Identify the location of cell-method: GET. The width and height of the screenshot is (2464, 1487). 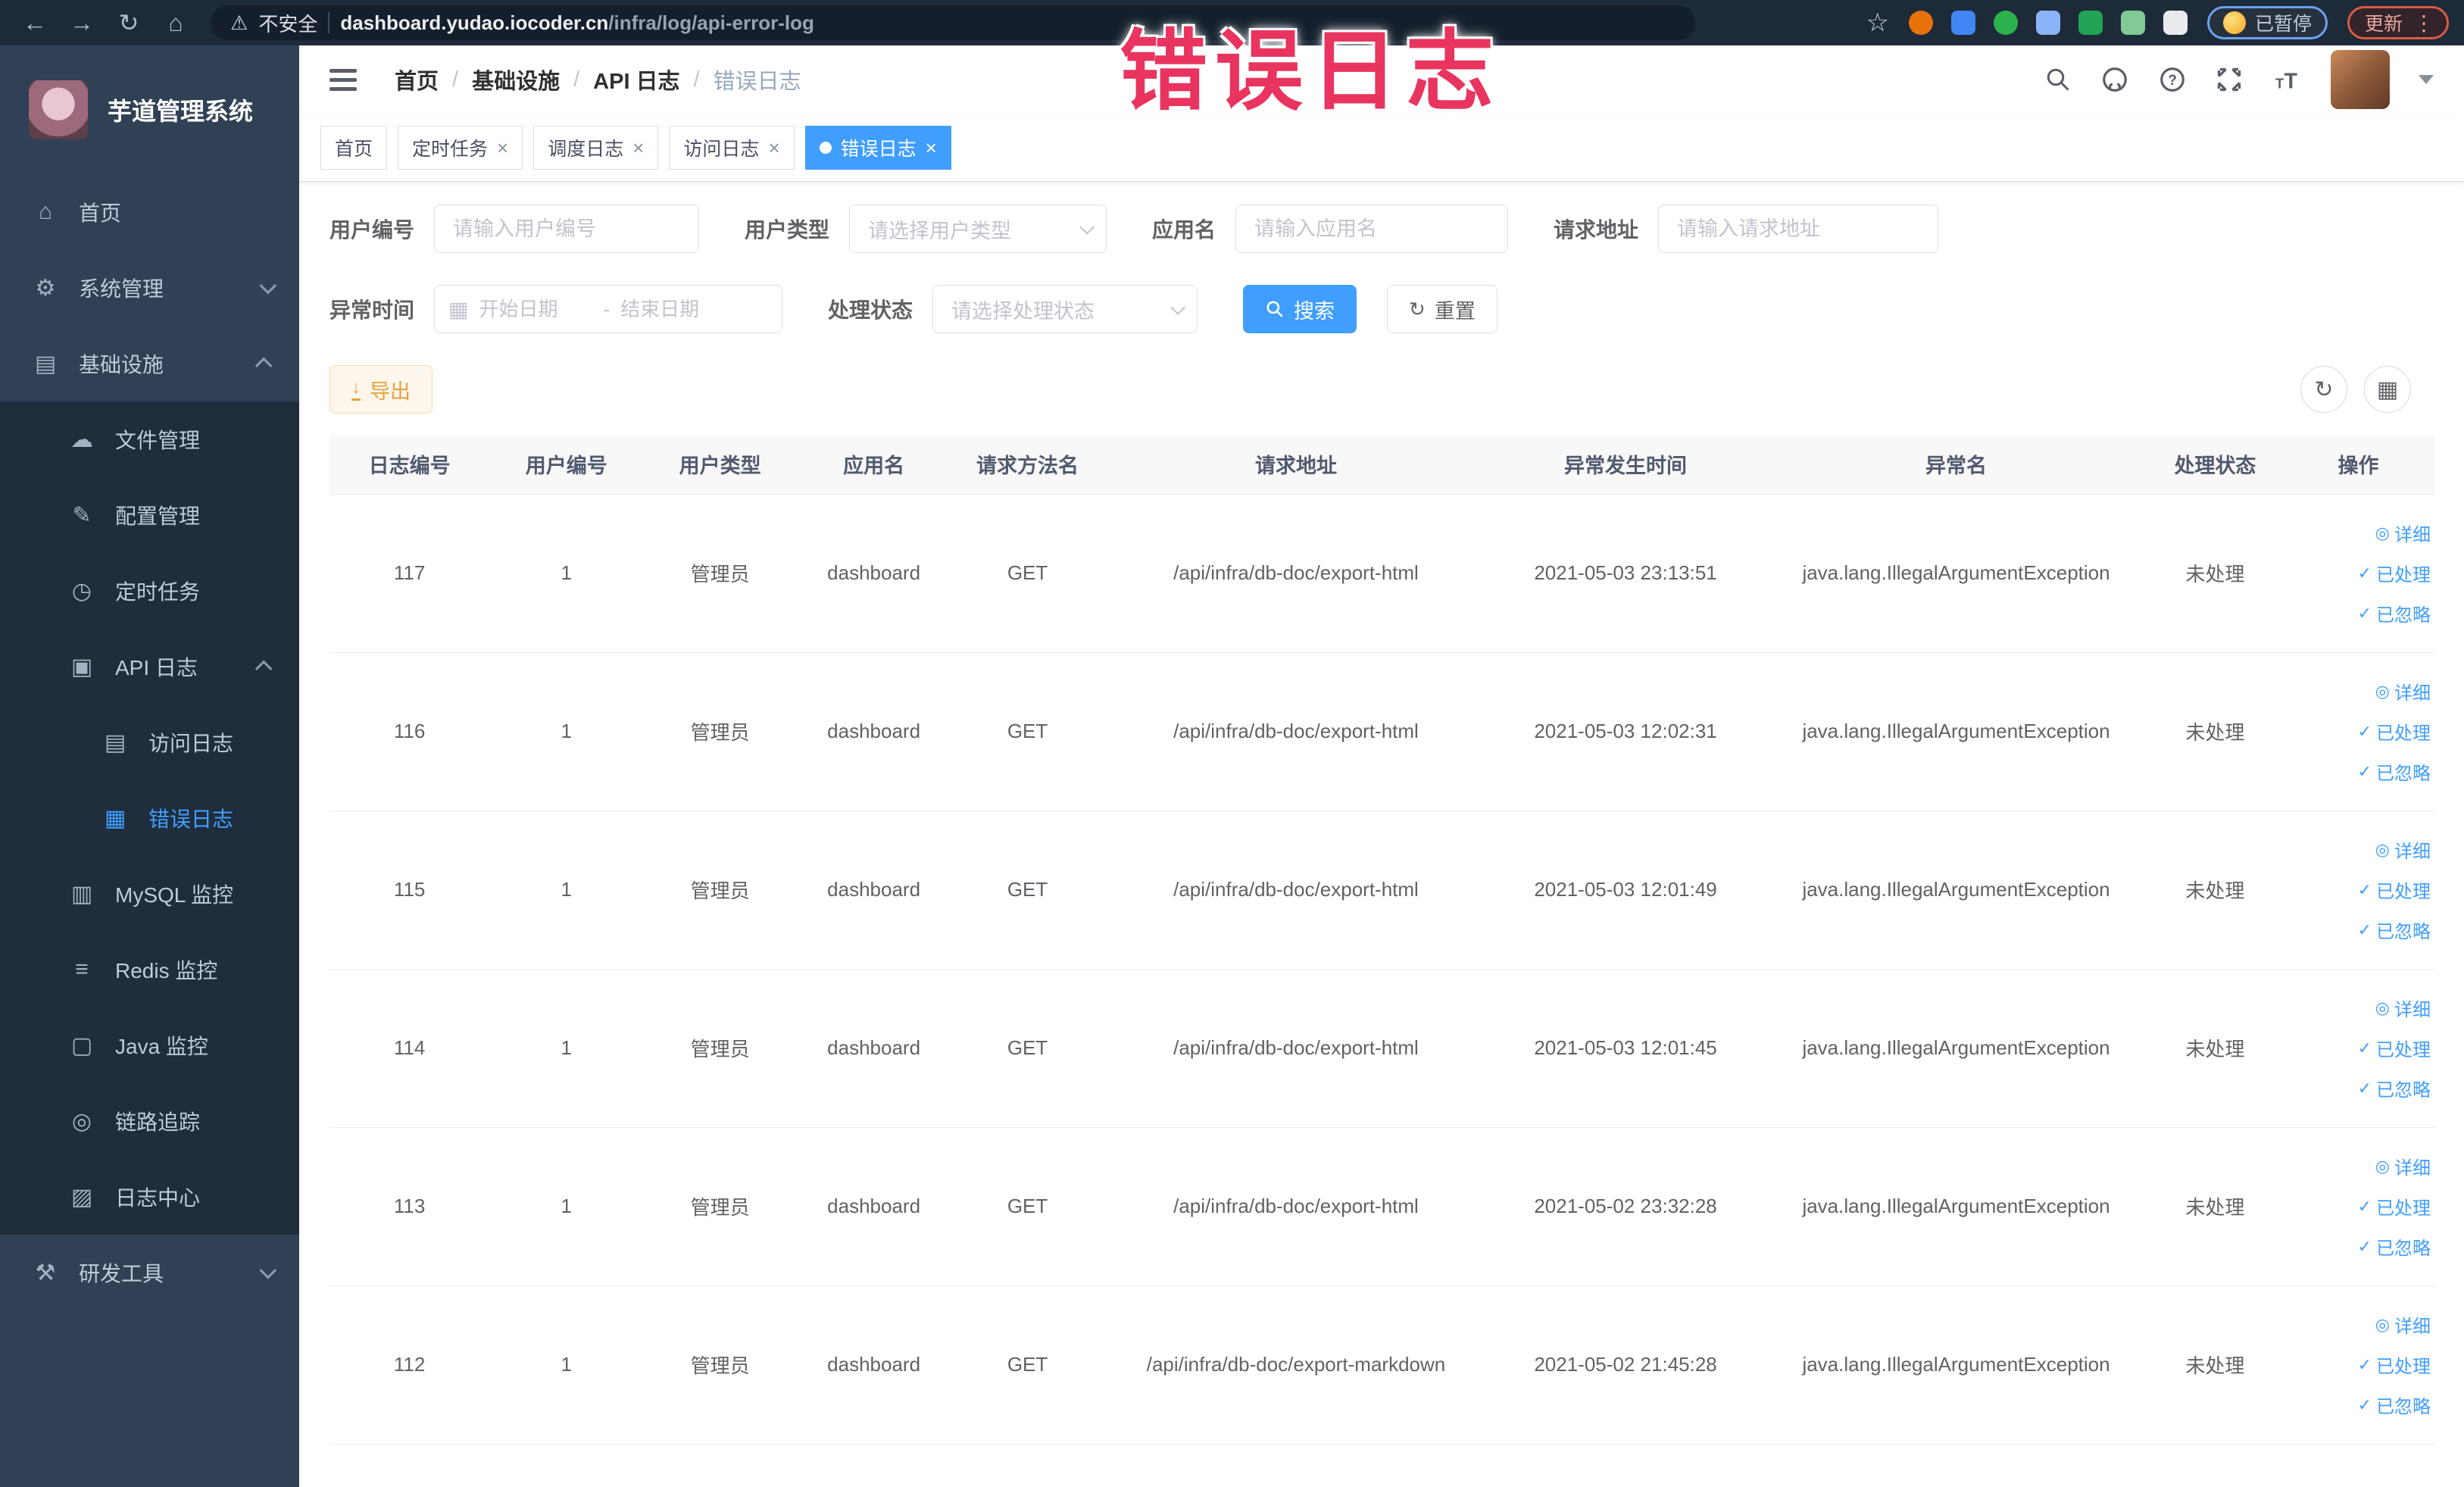
(1028, 1365).